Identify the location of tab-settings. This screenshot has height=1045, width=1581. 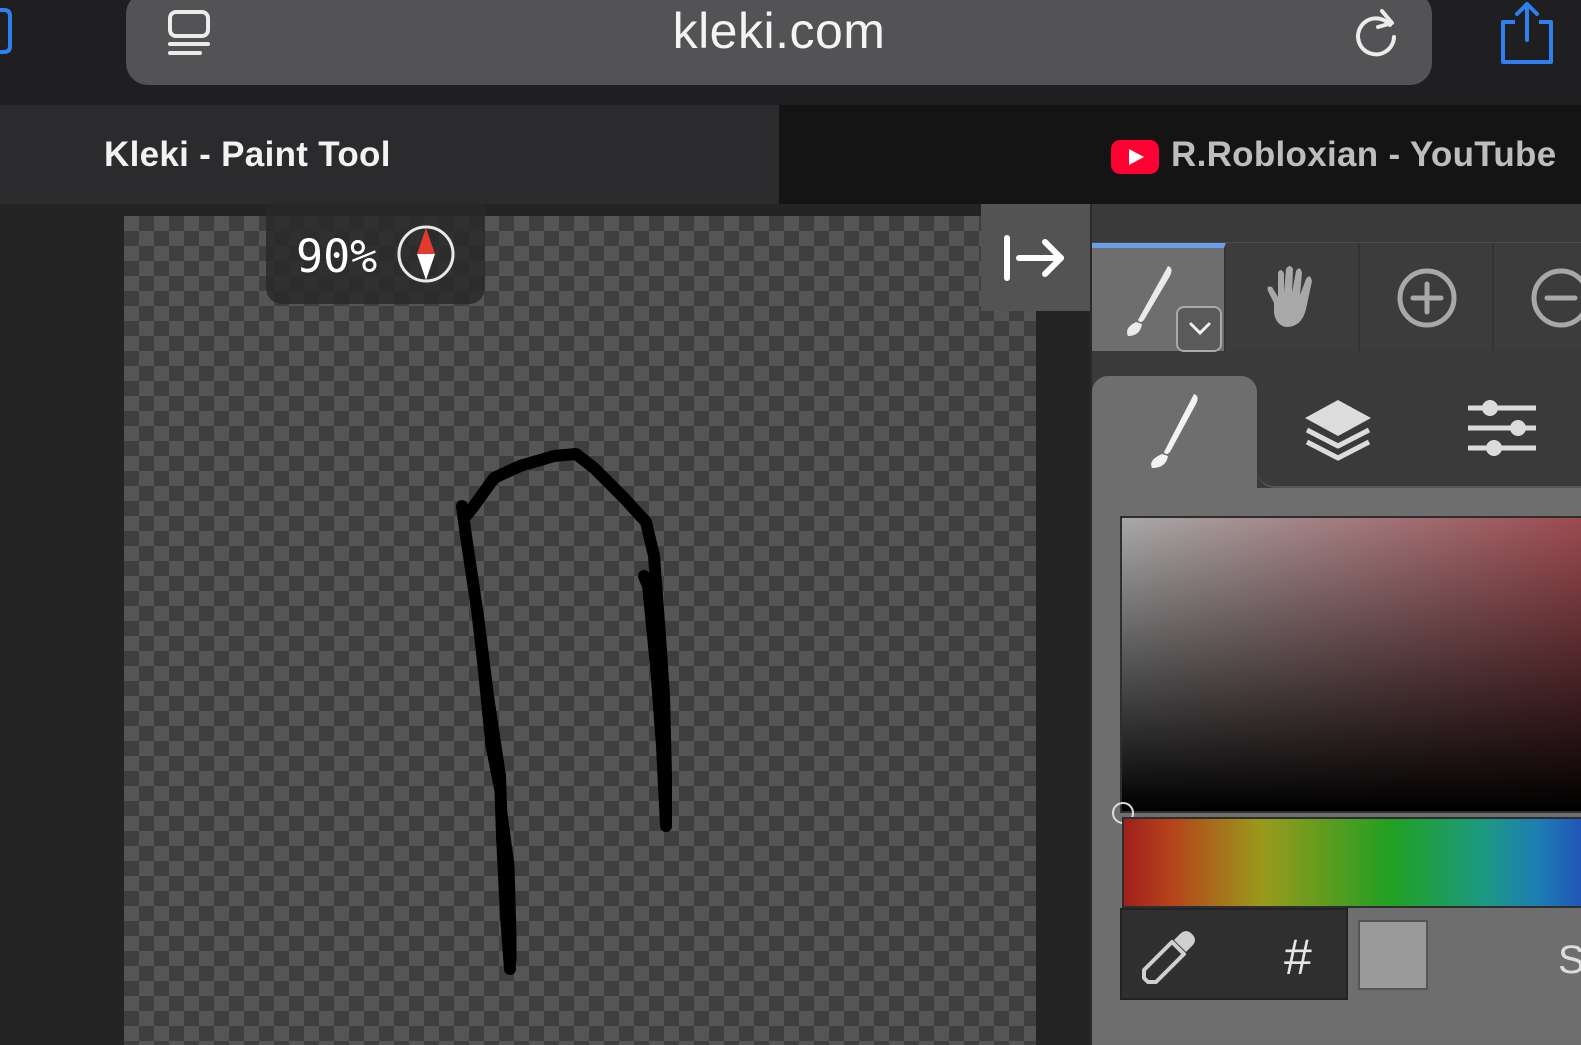
(1500, 432).